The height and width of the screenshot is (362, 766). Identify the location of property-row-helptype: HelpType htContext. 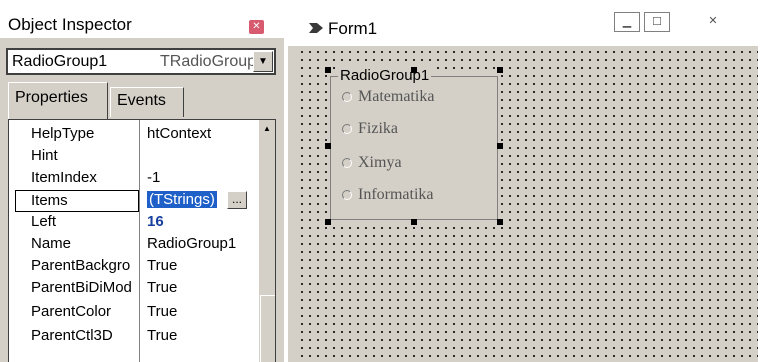
(134, 134).